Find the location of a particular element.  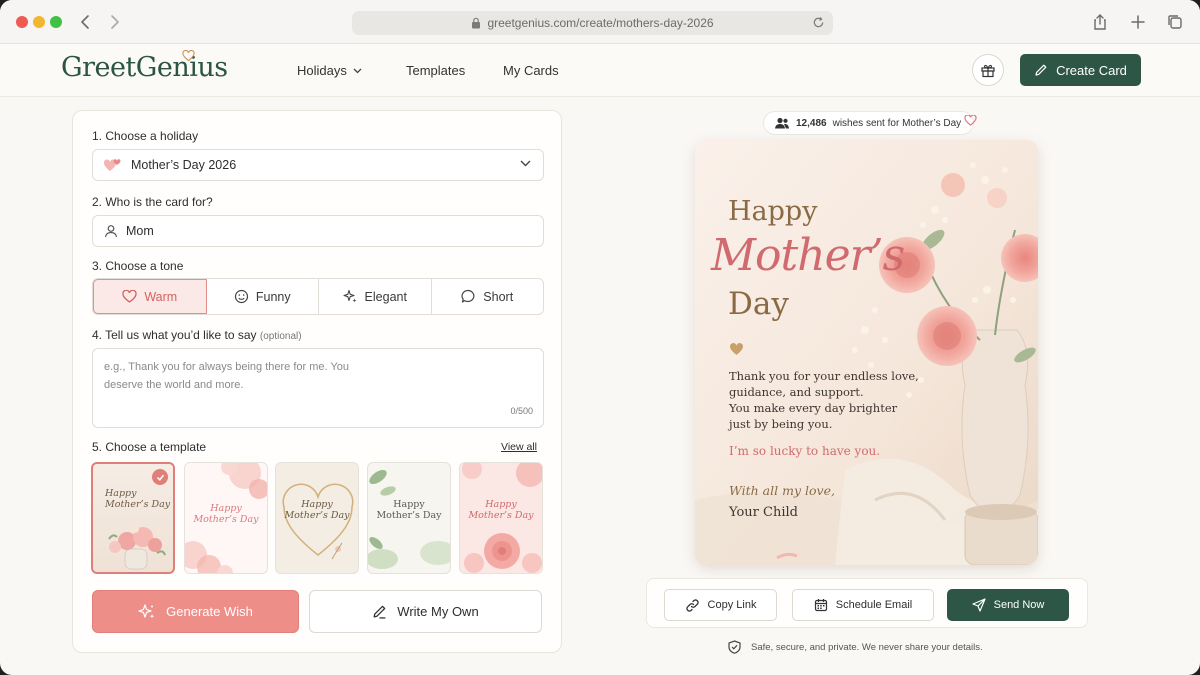

recipient-input-value: Mom is located at coordinates (140, 231).